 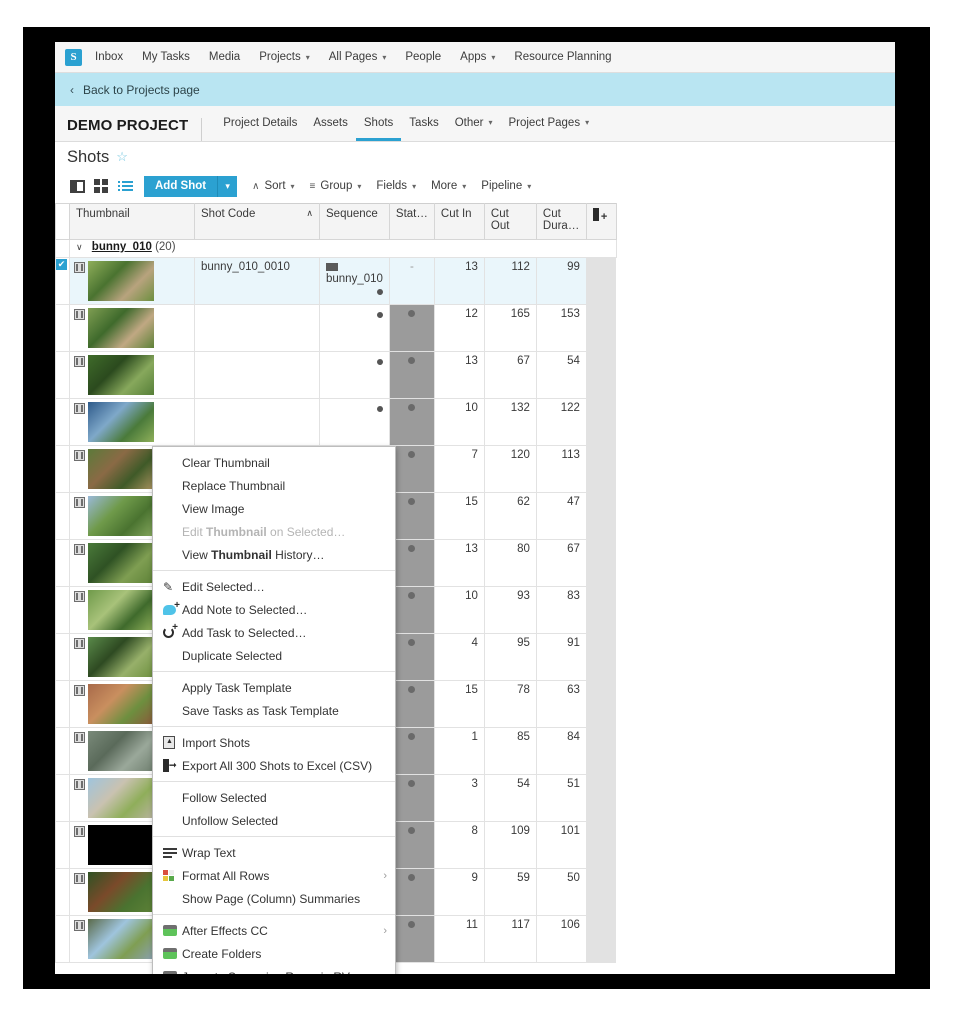 What do you see at coordinates (73, 57) in the screenshot?
I see `app-logo-icon: S` at bounding box center [73, 57].